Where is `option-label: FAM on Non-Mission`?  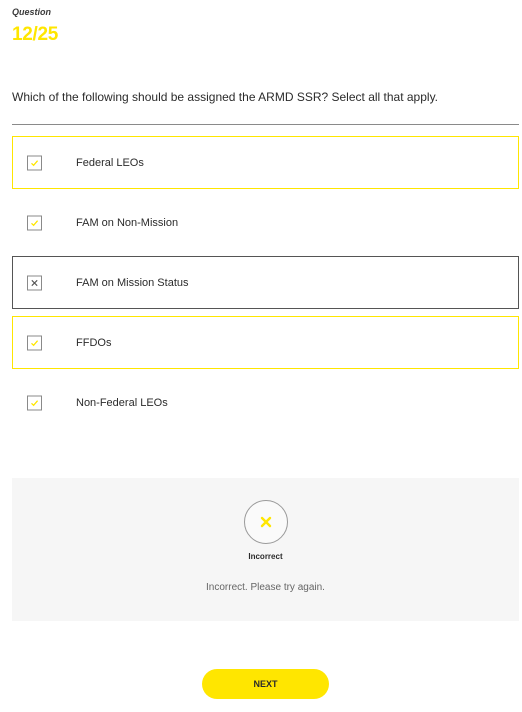 option-label: FAM on Non-Mission is located at coordinates (127, 222).